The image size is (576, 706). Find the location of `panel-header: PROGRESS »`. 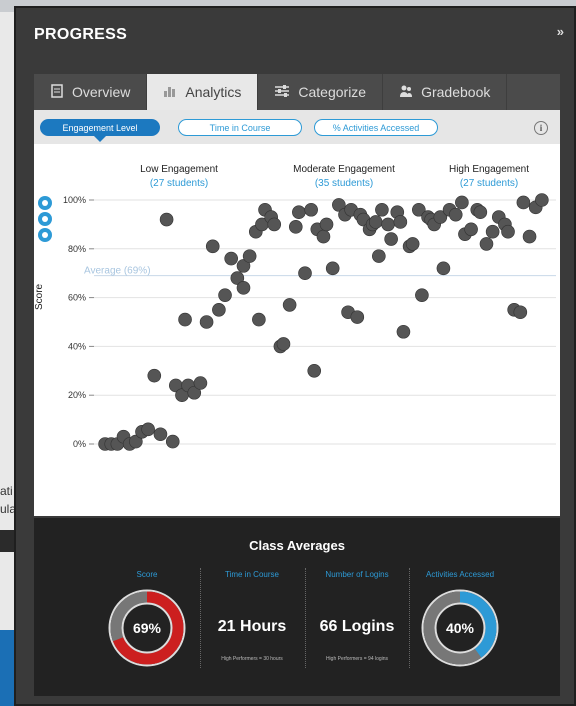

panel-header: PROGRESS » is located at coordinates (295, 34).